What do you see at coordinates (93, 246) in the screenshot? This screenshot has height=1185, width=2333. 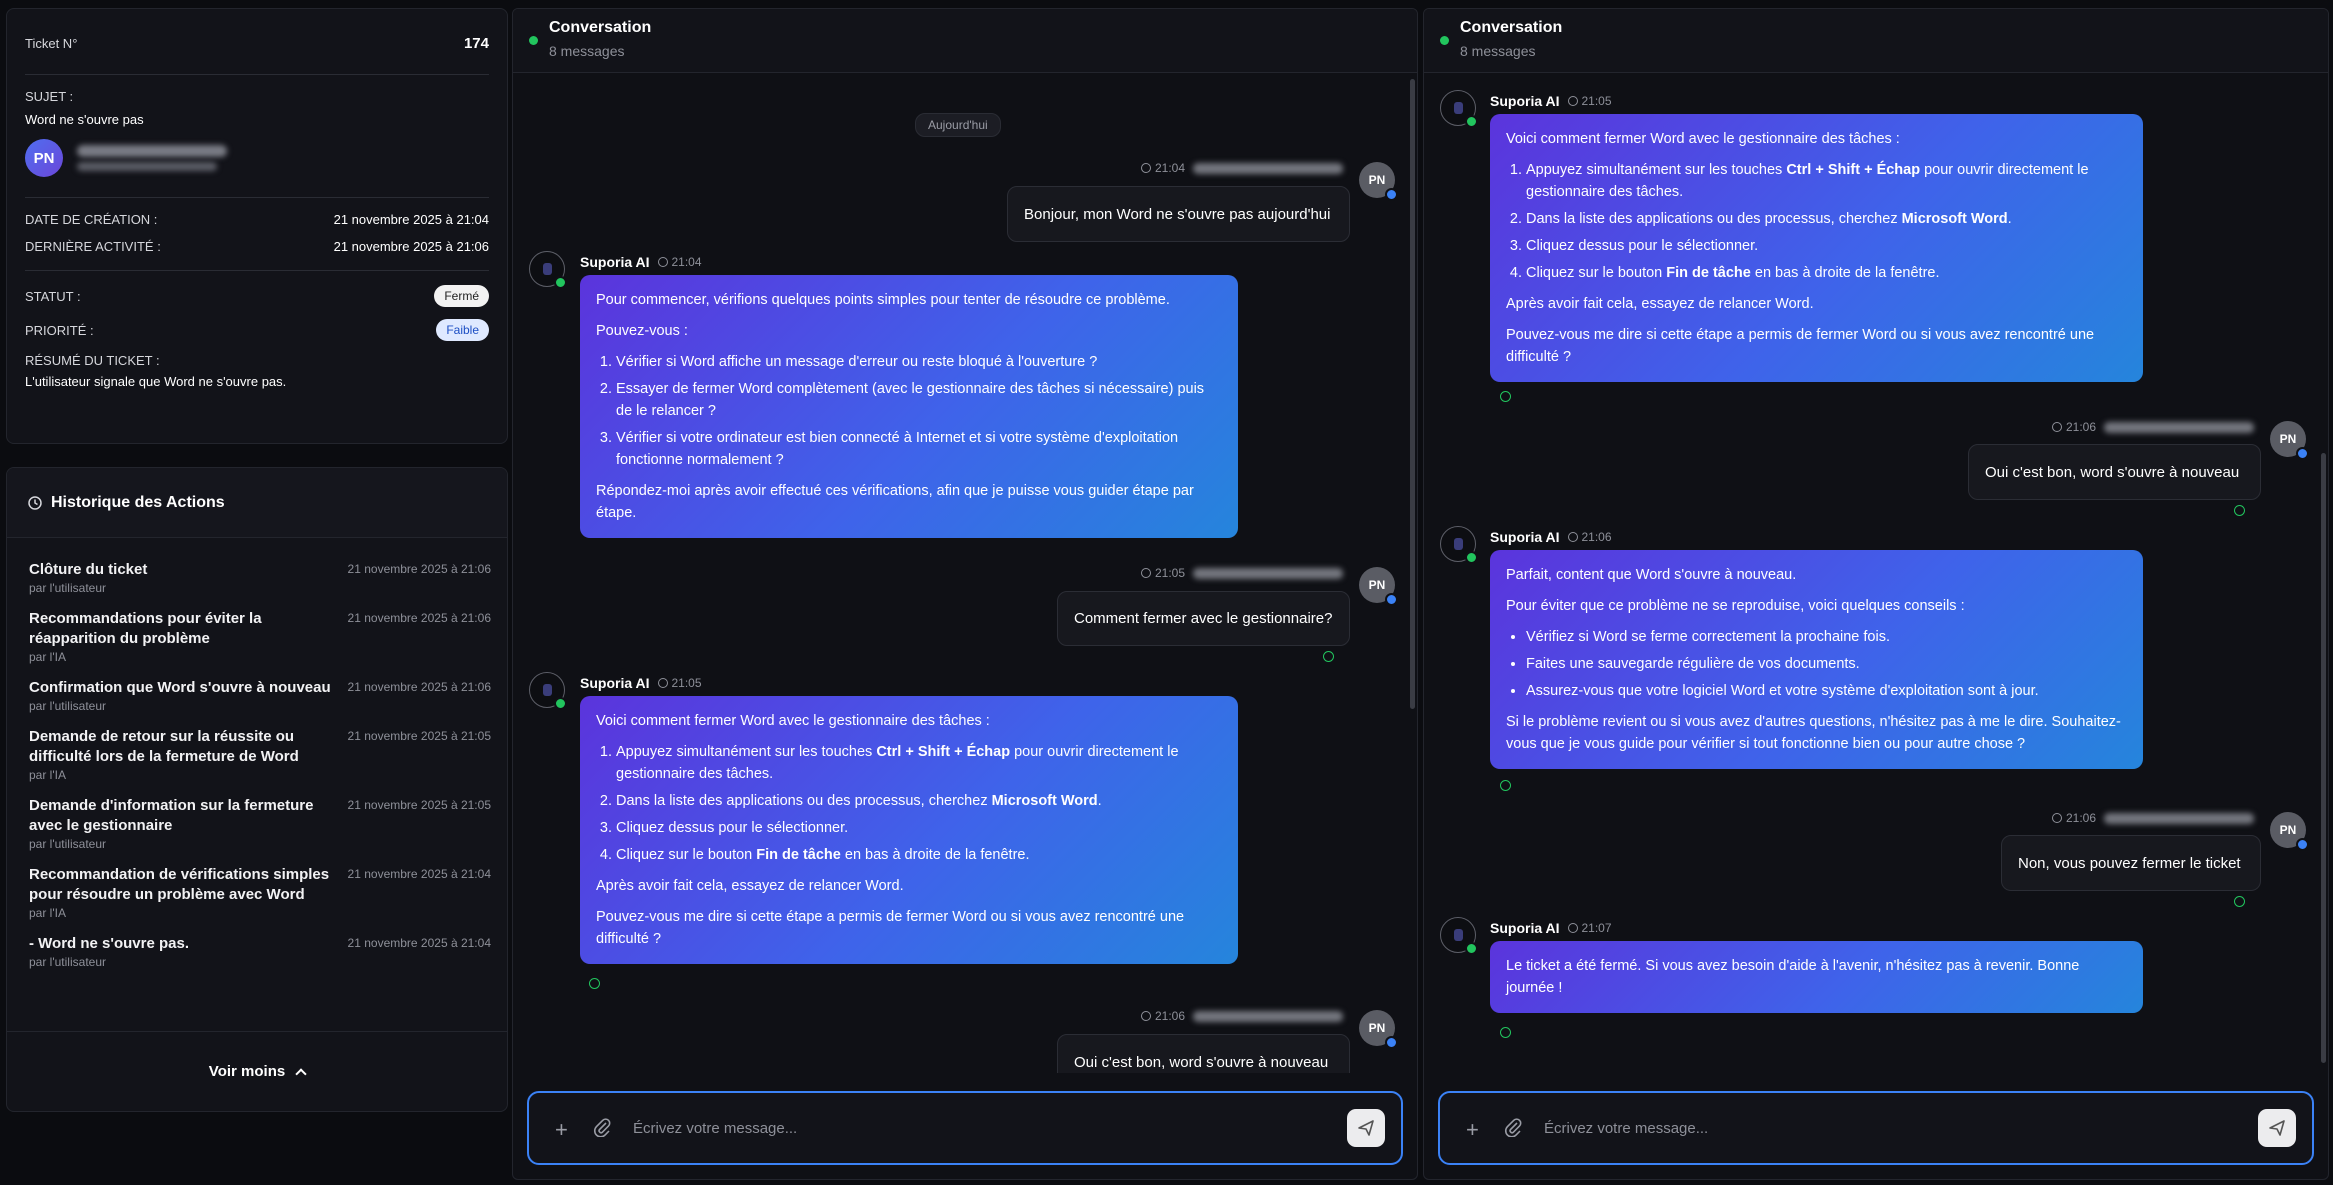 I see `last-activity-label: DERNIÈRE ACTIVITÉ :` at bounding box center [93, 246].